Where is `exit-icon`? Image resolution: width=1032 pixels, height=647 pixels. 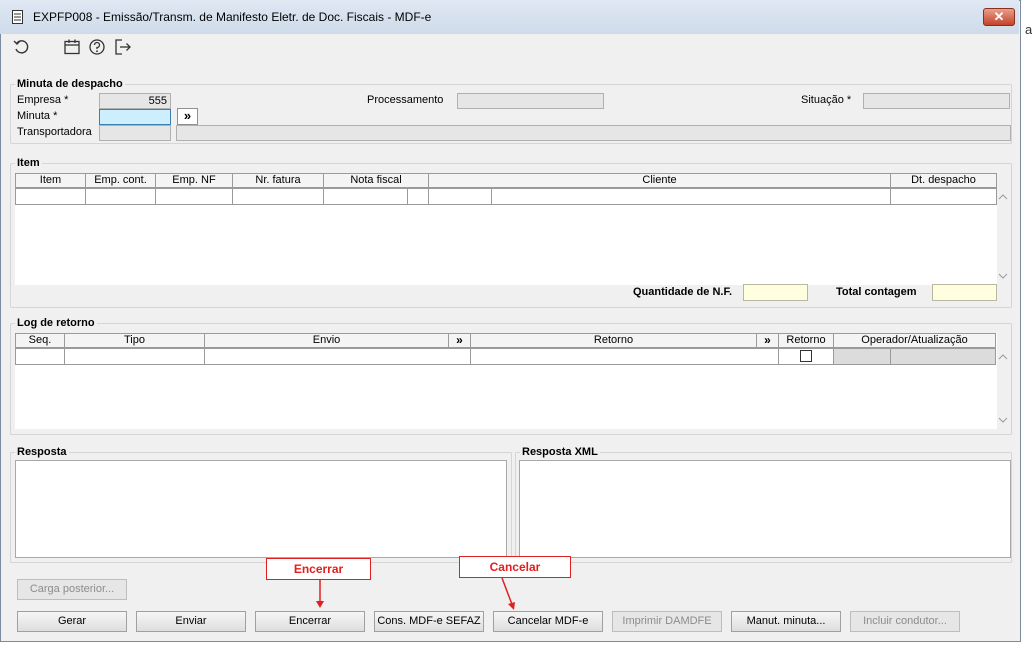 exit-icon is located at coordinates (123, 47).